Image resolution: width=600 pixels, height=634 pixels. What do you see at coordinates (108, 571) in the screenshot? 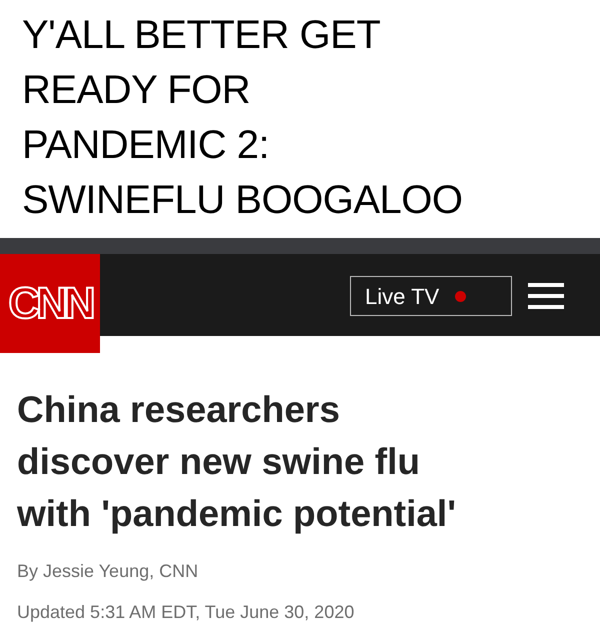
I see `byline: By Jessie Yeung, CNN` at bounding box center [108, 571].